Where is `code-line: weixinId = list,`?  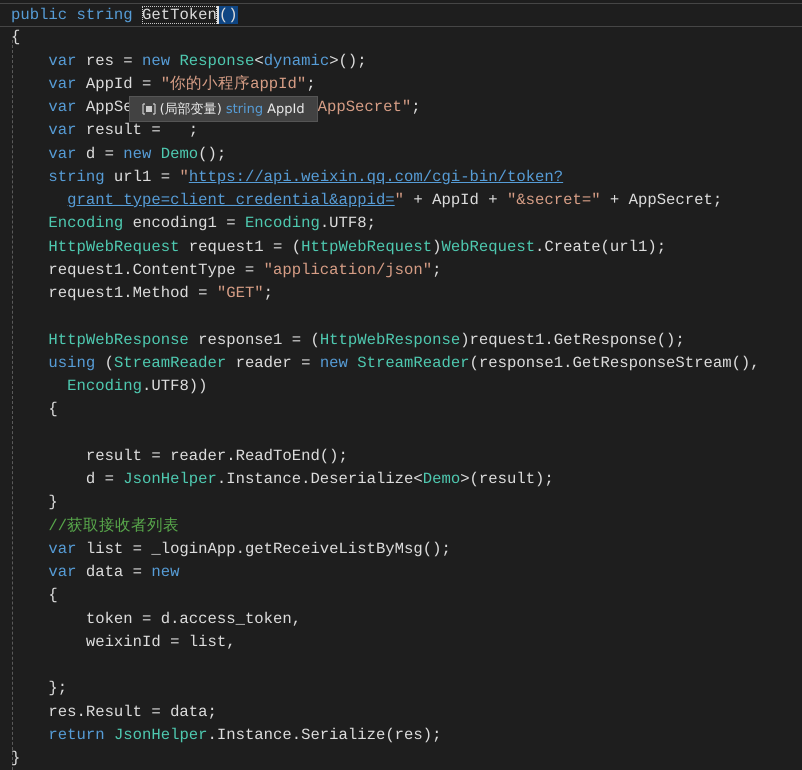
code-line: weixinId = list, is located at coordinates (160, 642).